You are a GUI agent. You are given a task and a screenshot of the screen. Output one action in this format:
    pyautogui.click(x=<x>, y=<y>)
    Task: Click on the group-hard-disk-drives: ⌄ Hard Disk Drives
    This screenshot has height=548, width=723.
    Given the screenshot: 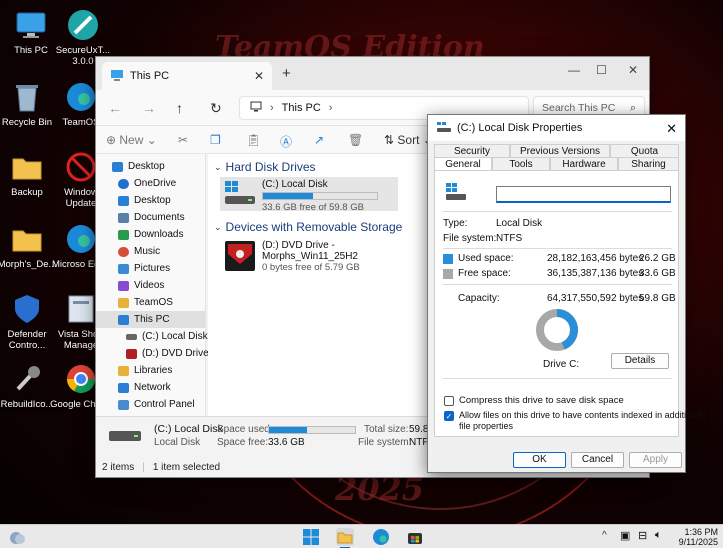 What is the action you would take?
    pyautogui.click(x=265, y=167)
    